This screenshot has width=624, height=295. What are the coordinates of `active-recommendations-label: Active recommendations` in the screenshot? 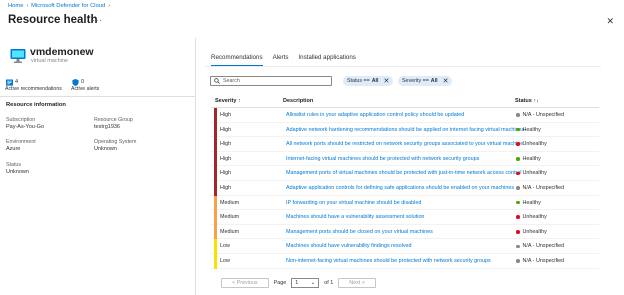 It's located at (33, 89).